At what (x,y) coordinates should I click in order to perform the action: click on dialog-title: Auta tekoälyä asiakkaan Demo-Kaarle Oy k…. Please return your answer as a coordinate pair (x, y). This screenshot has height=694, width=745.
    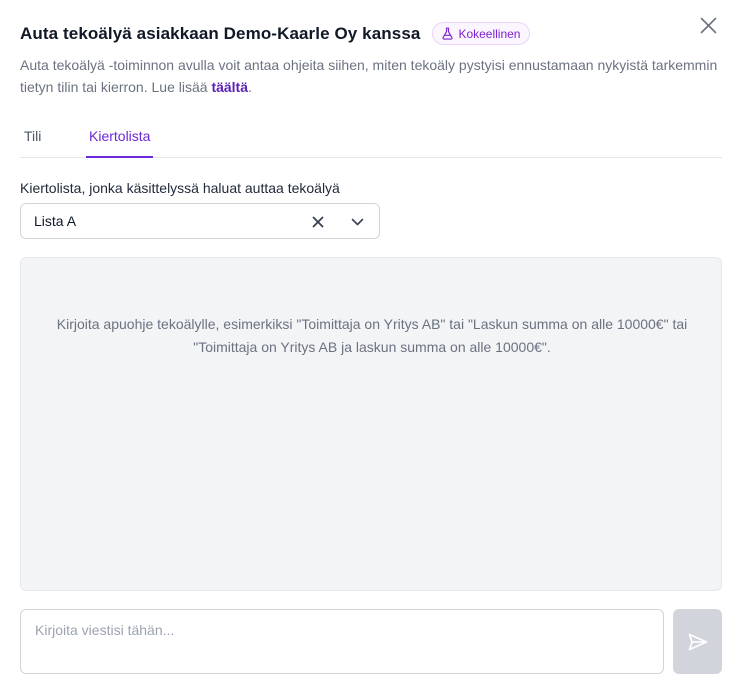
    Looking at the image, I should click on (220, 33).